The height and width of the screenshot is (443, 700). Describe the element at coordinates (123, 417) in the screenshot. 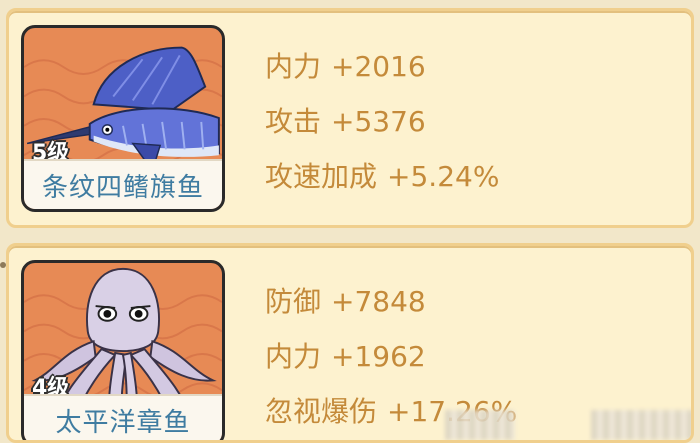

I see `fish-name: 太平洋章鱼` at that location.